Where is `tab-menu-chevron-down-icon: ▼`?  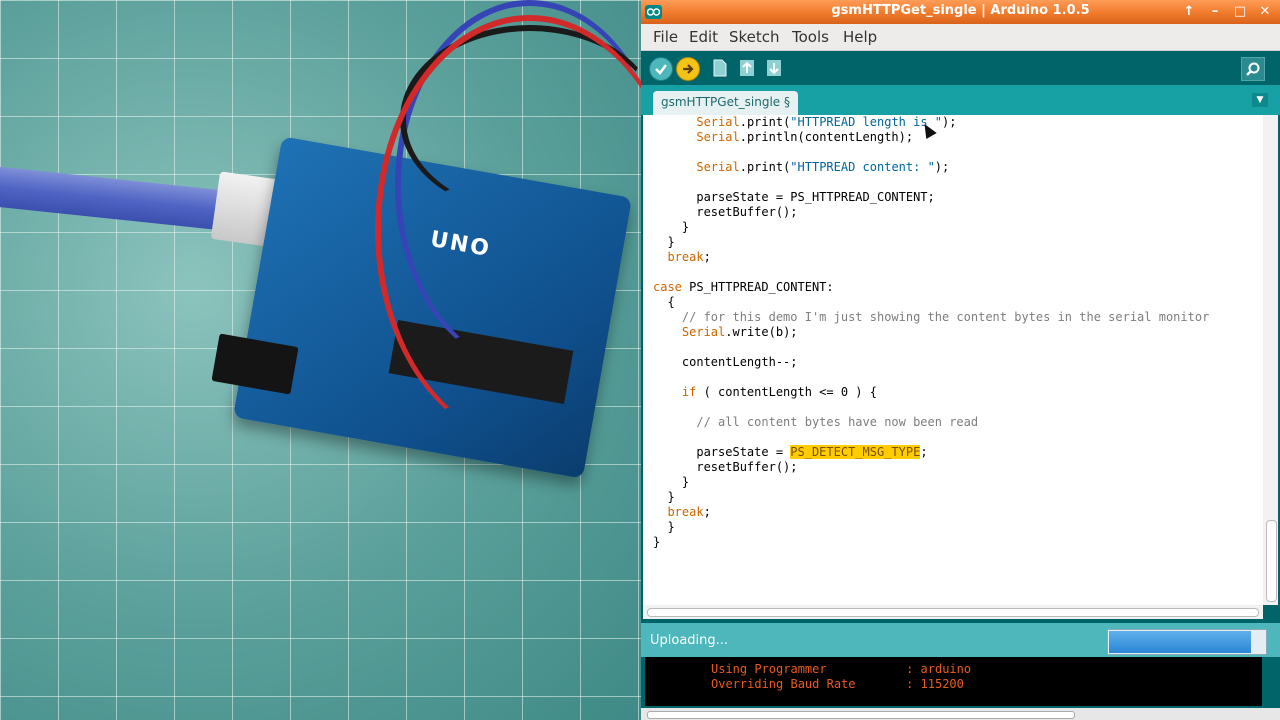
tab-menu-chevron-down-icon: ▼ is located at coordinates (1260, 100).